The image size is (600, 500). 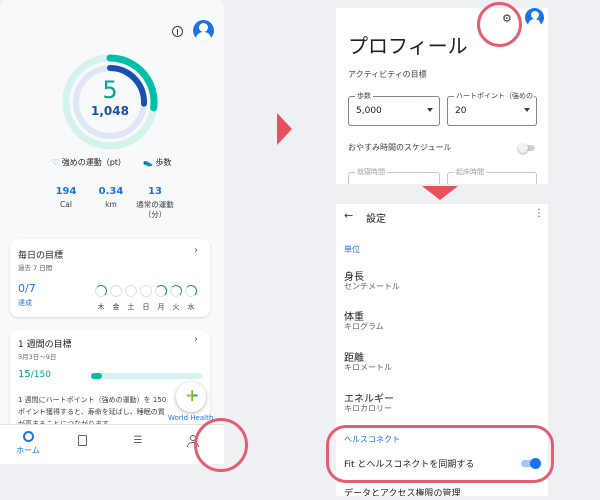 I want to click on daily-goal-sub: 過去 7 日間, so click(x=35, y=268).